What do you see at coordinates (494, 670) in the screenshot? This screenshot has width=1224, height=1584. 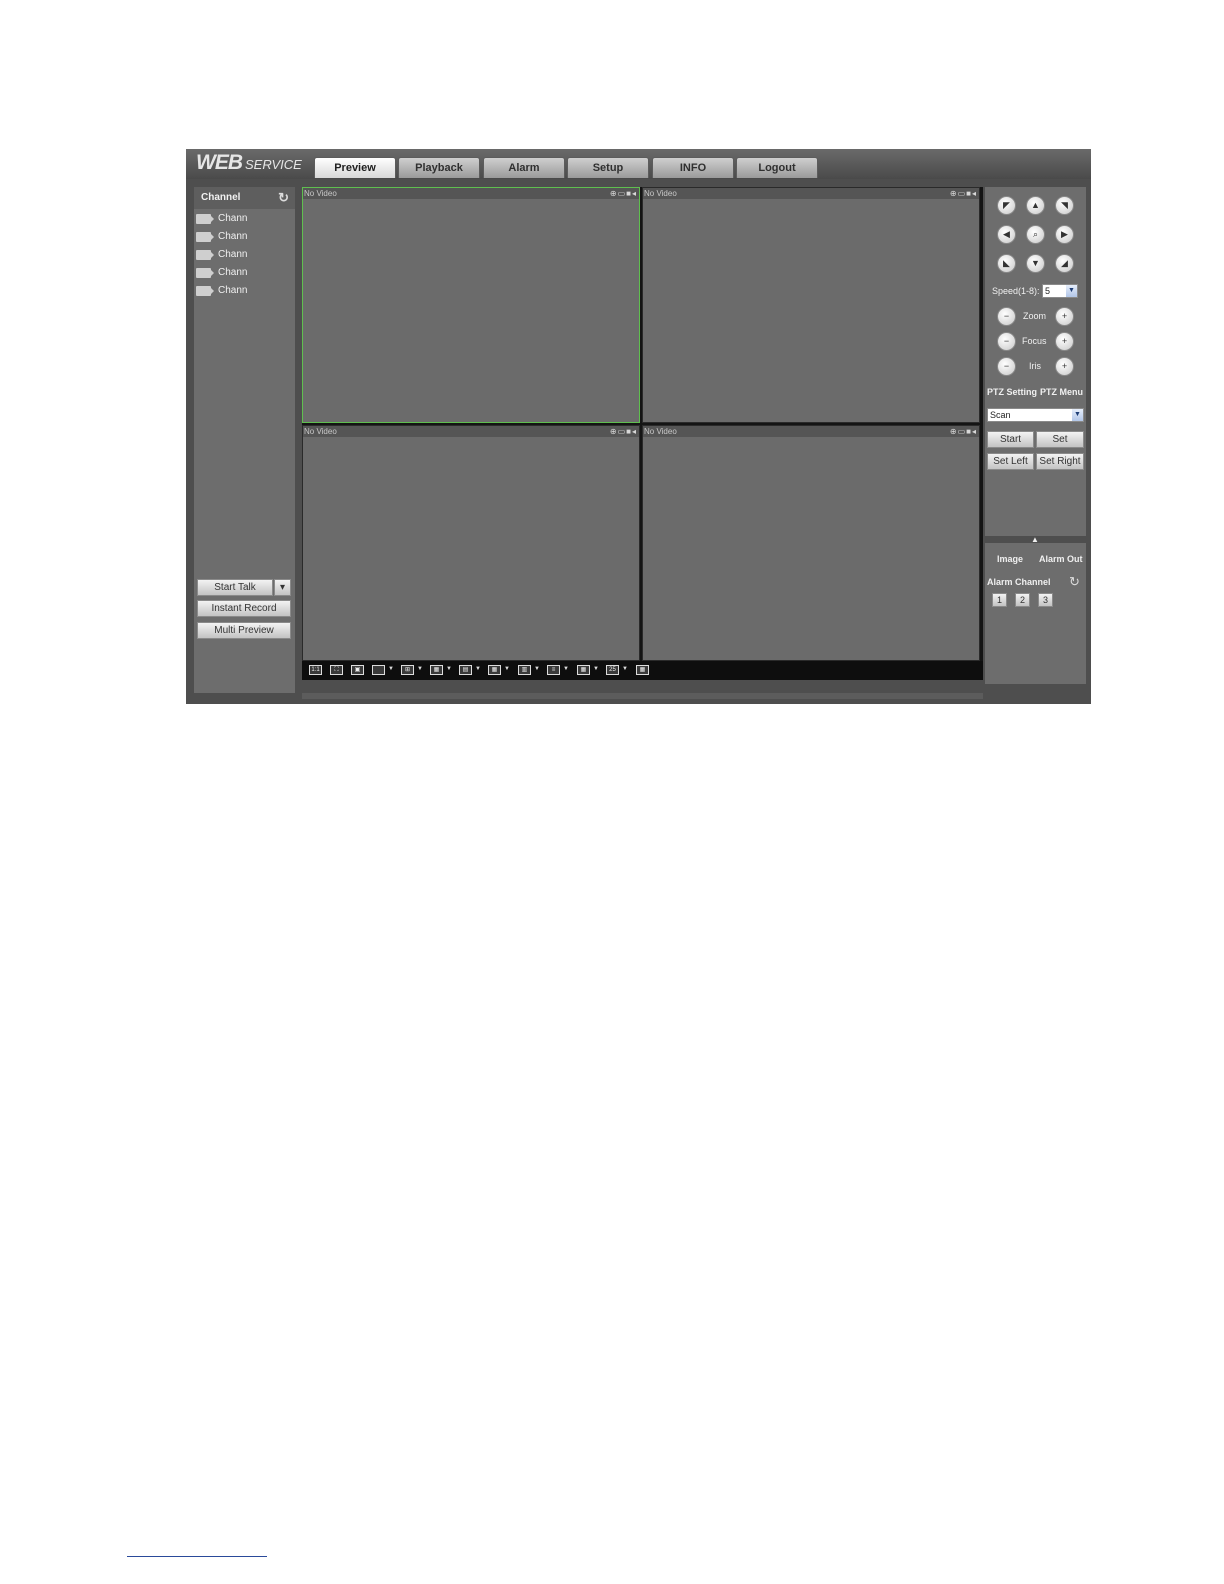 I see `layout-9-icon: ▦` at bounding box center [494, 670].